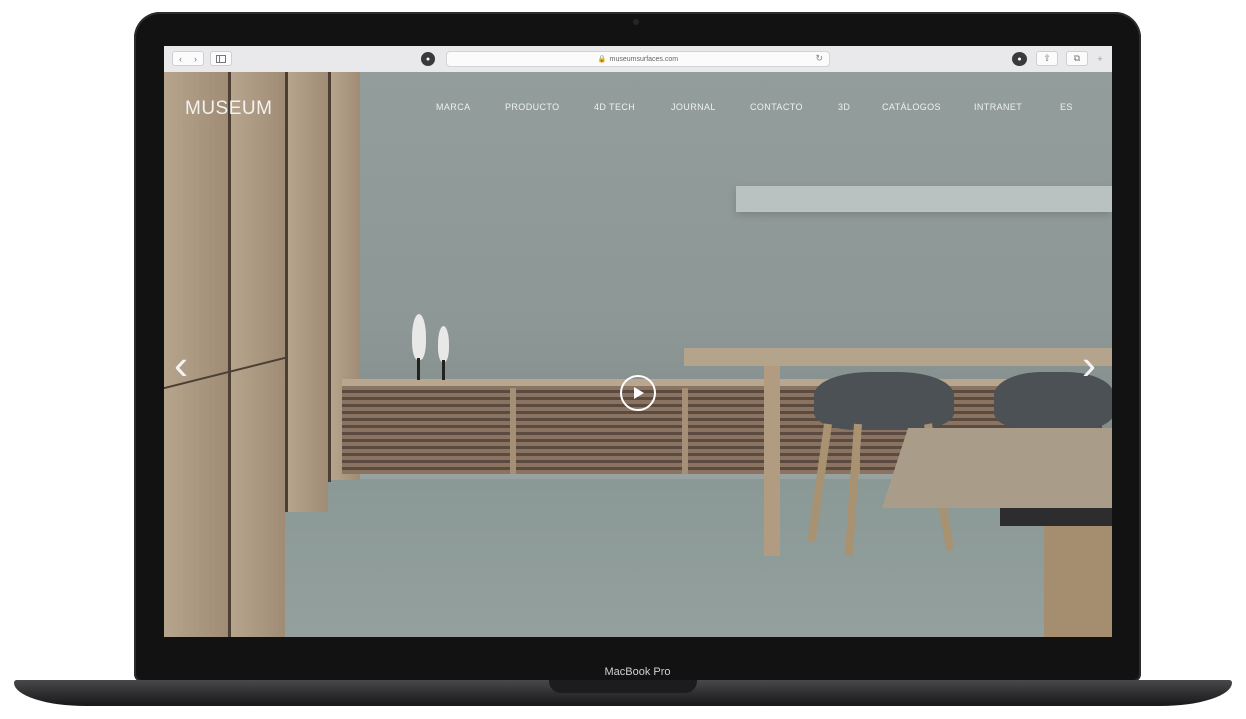  Describe the element at coordinates (998, 107) in the screenshot. I see `nav-item-intranet: INTRANET` at that location.